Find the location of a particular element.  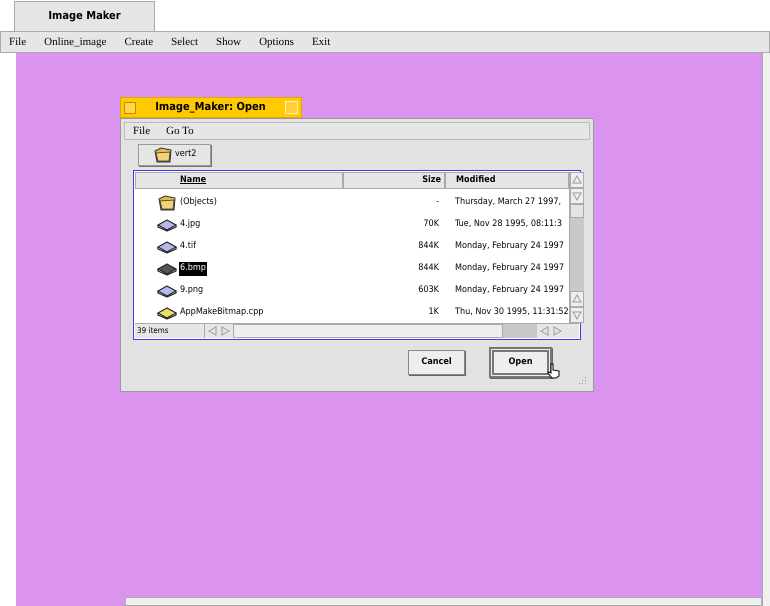

file-modified: Tue, Nov 28 1995, 08:11:3 is located at coordinates (509, 225).